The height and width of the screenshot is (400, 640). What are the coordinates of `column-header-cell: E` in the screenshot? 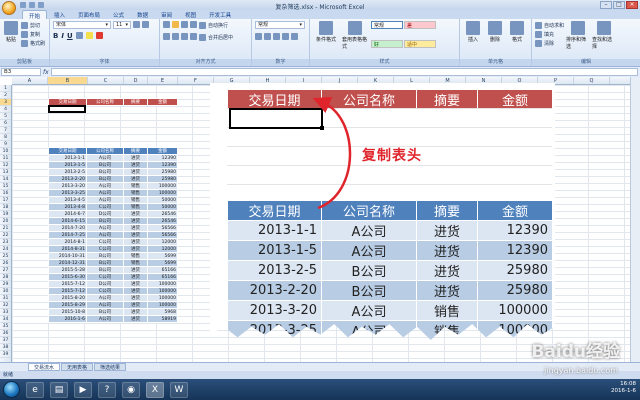 It's located at (163, 80).